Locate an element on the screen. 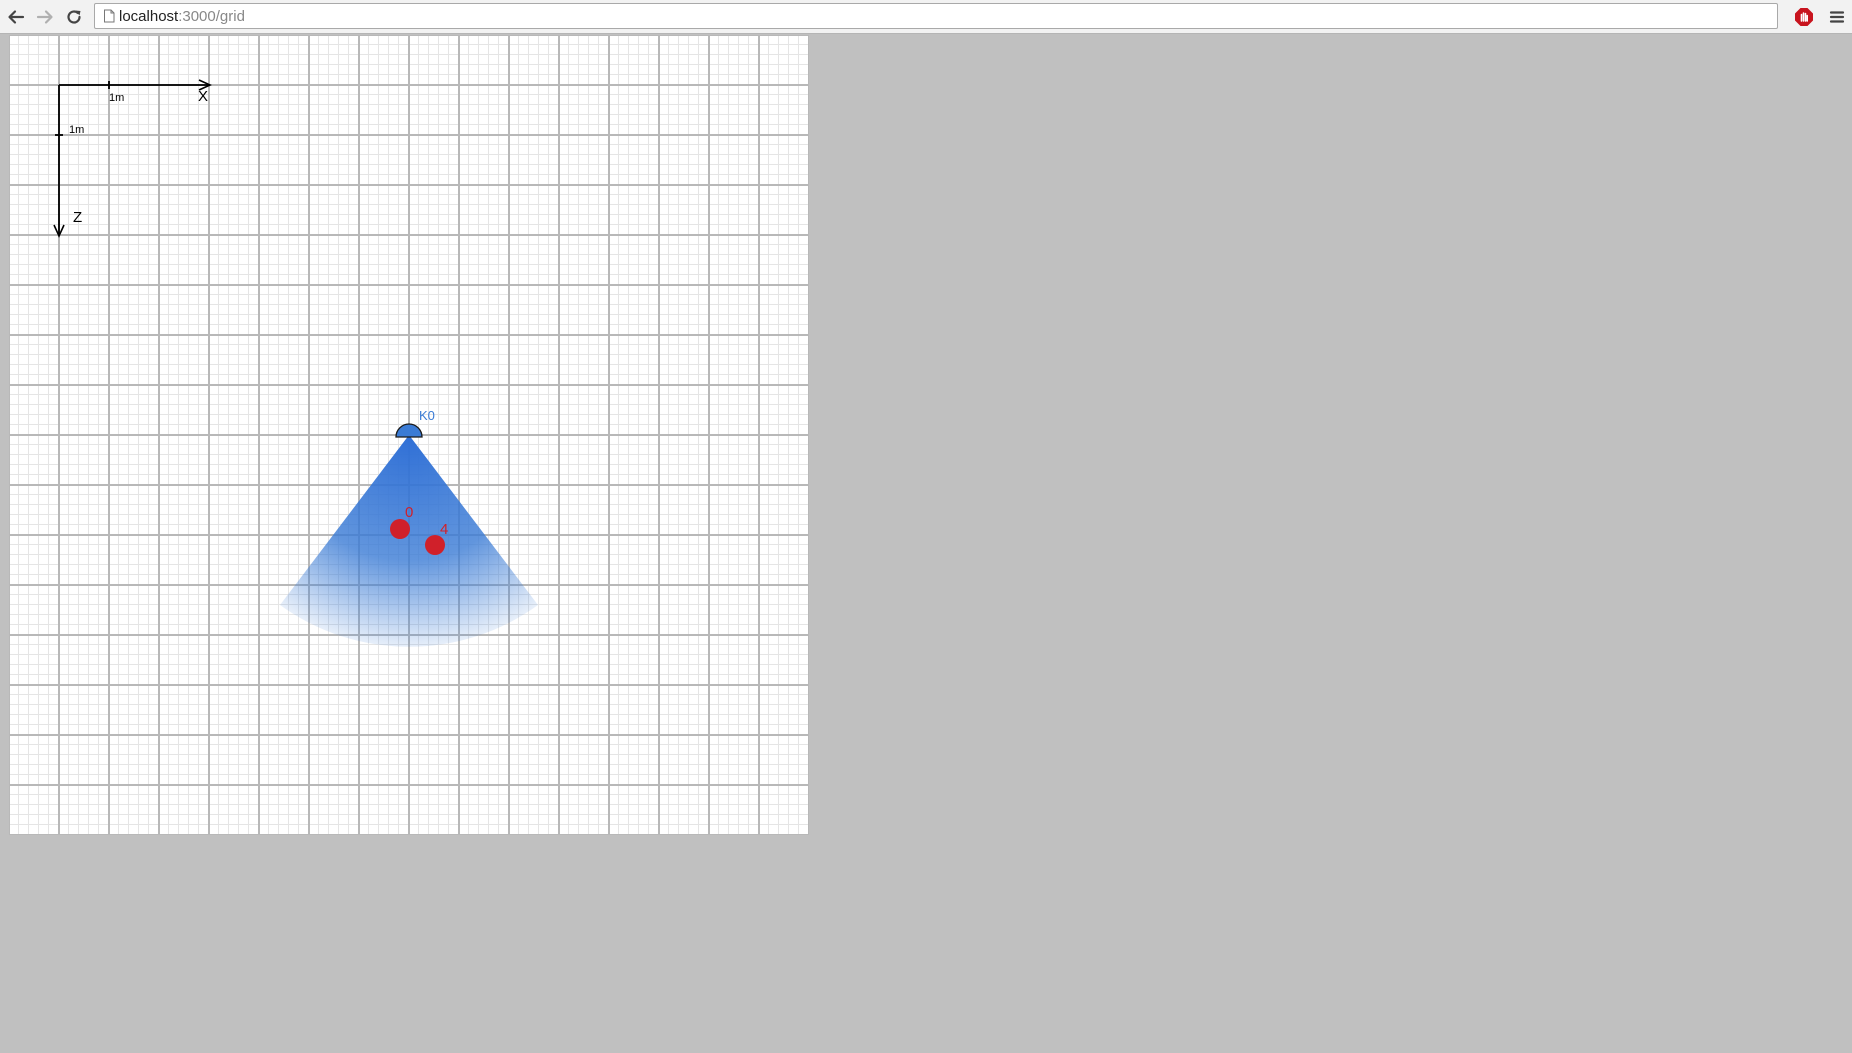 The height and width of the screenshot is (1053, 1852). sensor-k0: K0 is located at coordinates (415, 423).